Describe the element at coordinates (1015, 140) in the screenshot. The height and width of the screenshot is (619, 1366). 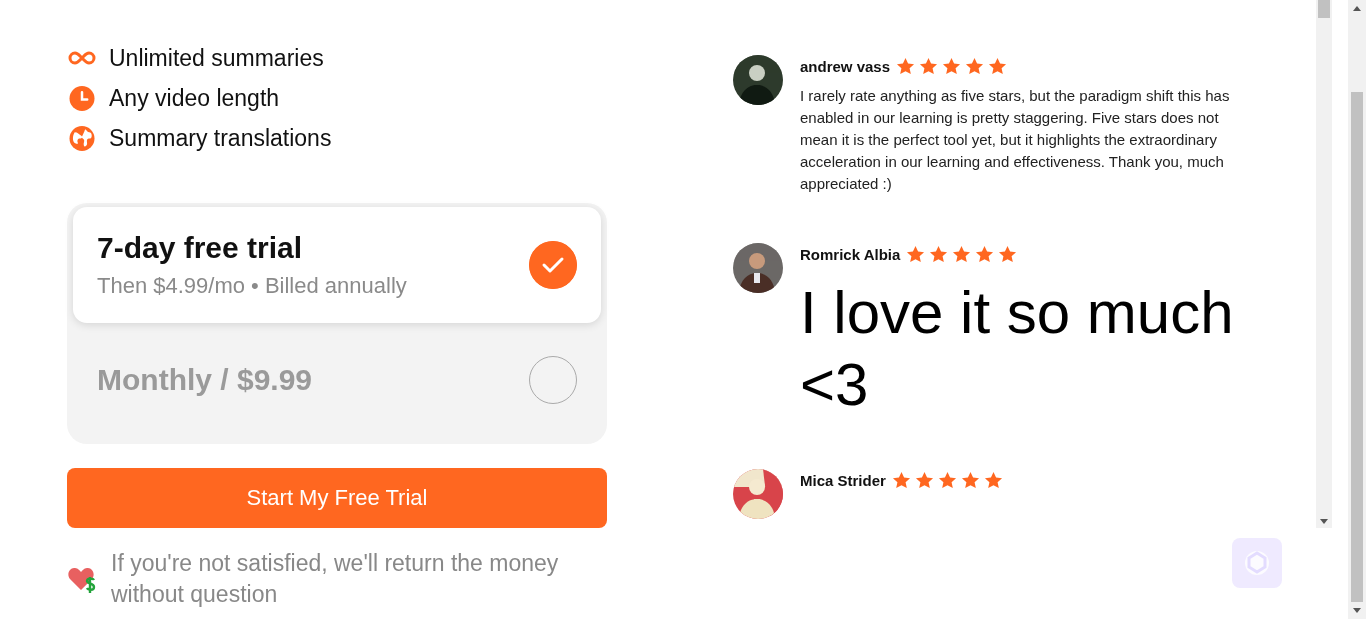
I see `review-text: I rarely rate anything as five stars, but the paradigm shift this has enabled in our learning is pretty staggering. Five stars does not mean it is the perfect tool yet, but it highlights the extraordinary acceleration in our learning and effectiveness. Thank you, much appreciated :)` at that location.